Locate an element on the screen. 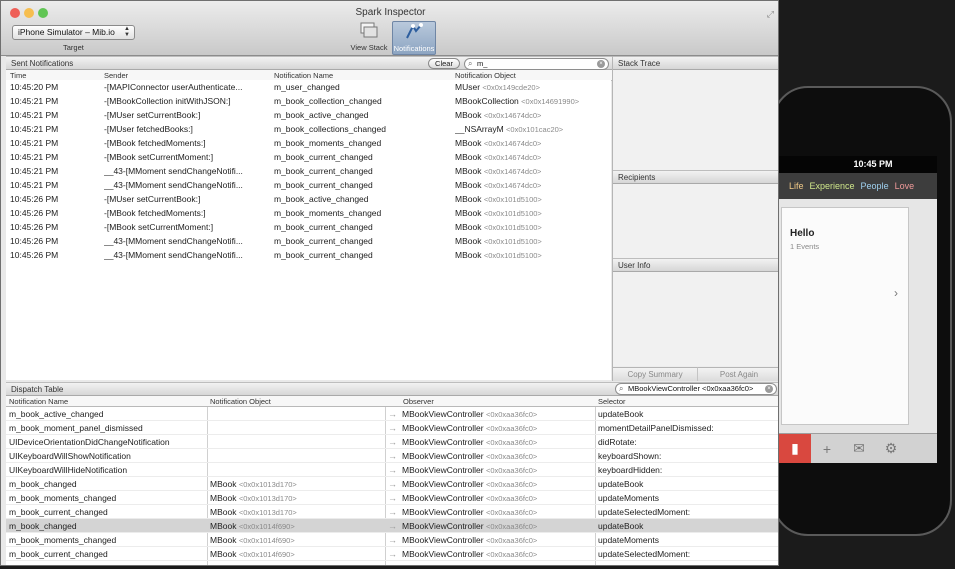  recipients-list is located at coordinates (695, 221).